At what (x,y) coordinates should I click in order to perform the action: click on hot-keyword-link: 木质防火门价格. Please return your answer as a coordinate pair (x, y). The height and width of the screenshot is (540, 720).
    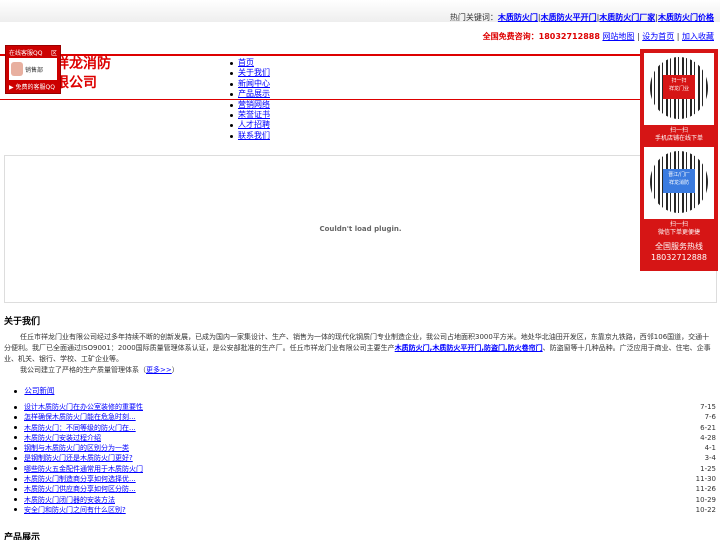
    Looking at the image, I should click on (686, 17).